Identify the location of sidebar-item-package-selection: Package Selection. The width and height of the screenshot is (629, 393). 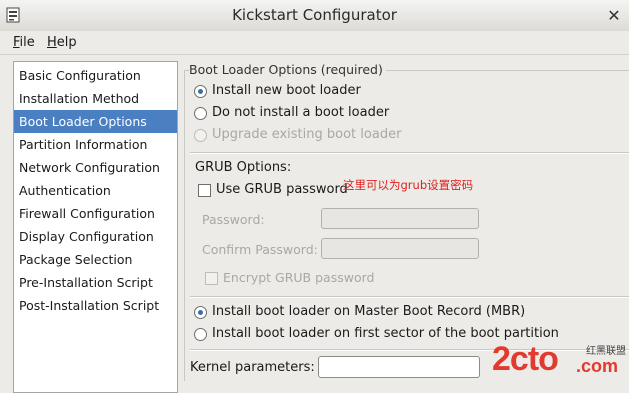
(95, 259).